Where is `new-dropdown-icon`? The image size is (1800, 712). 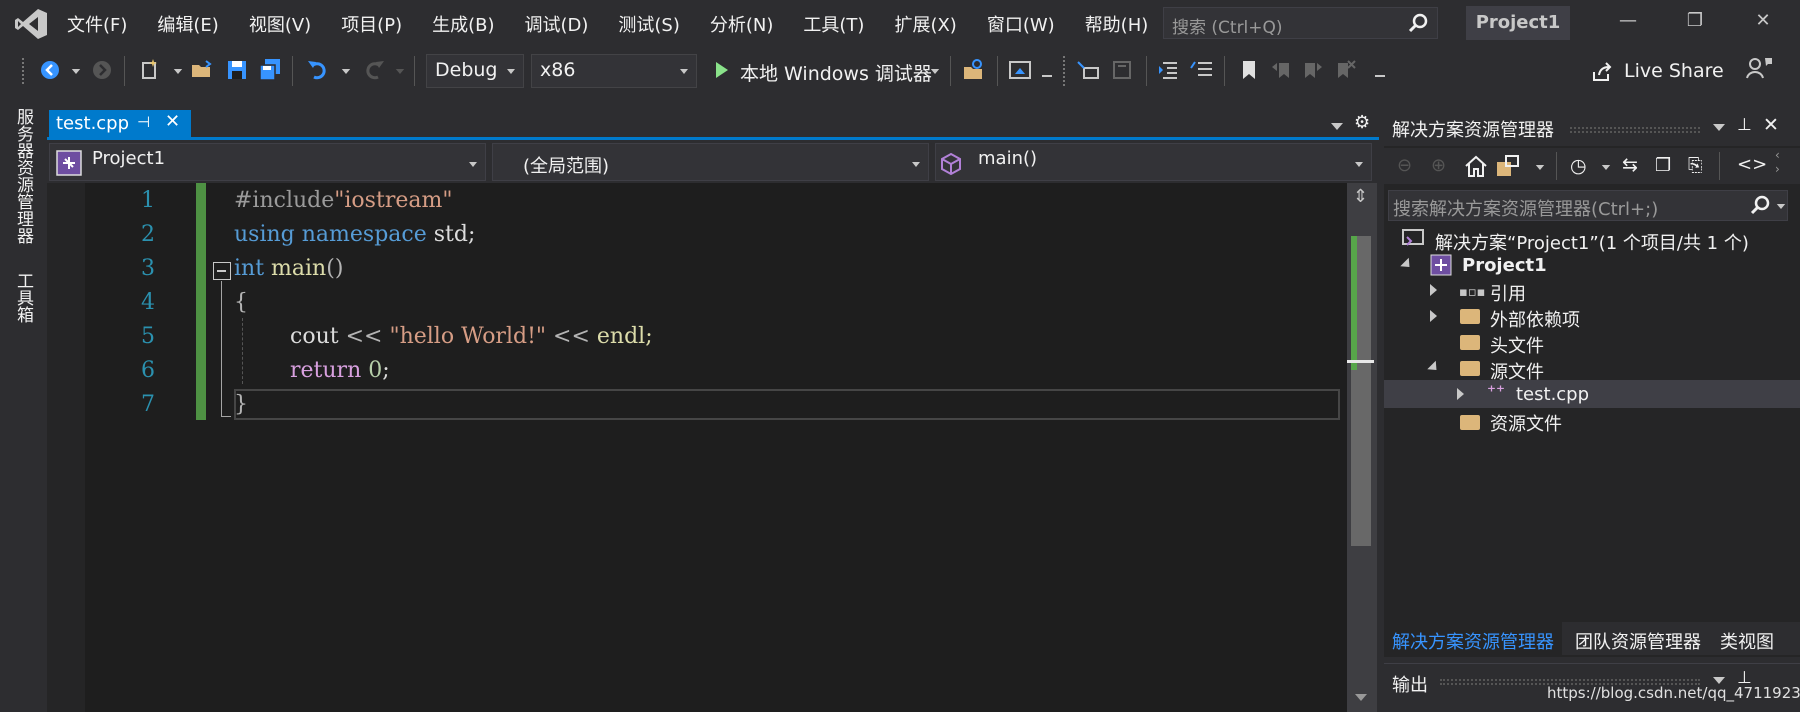
new-dropdown-icon is located at coordinates (178, 71).